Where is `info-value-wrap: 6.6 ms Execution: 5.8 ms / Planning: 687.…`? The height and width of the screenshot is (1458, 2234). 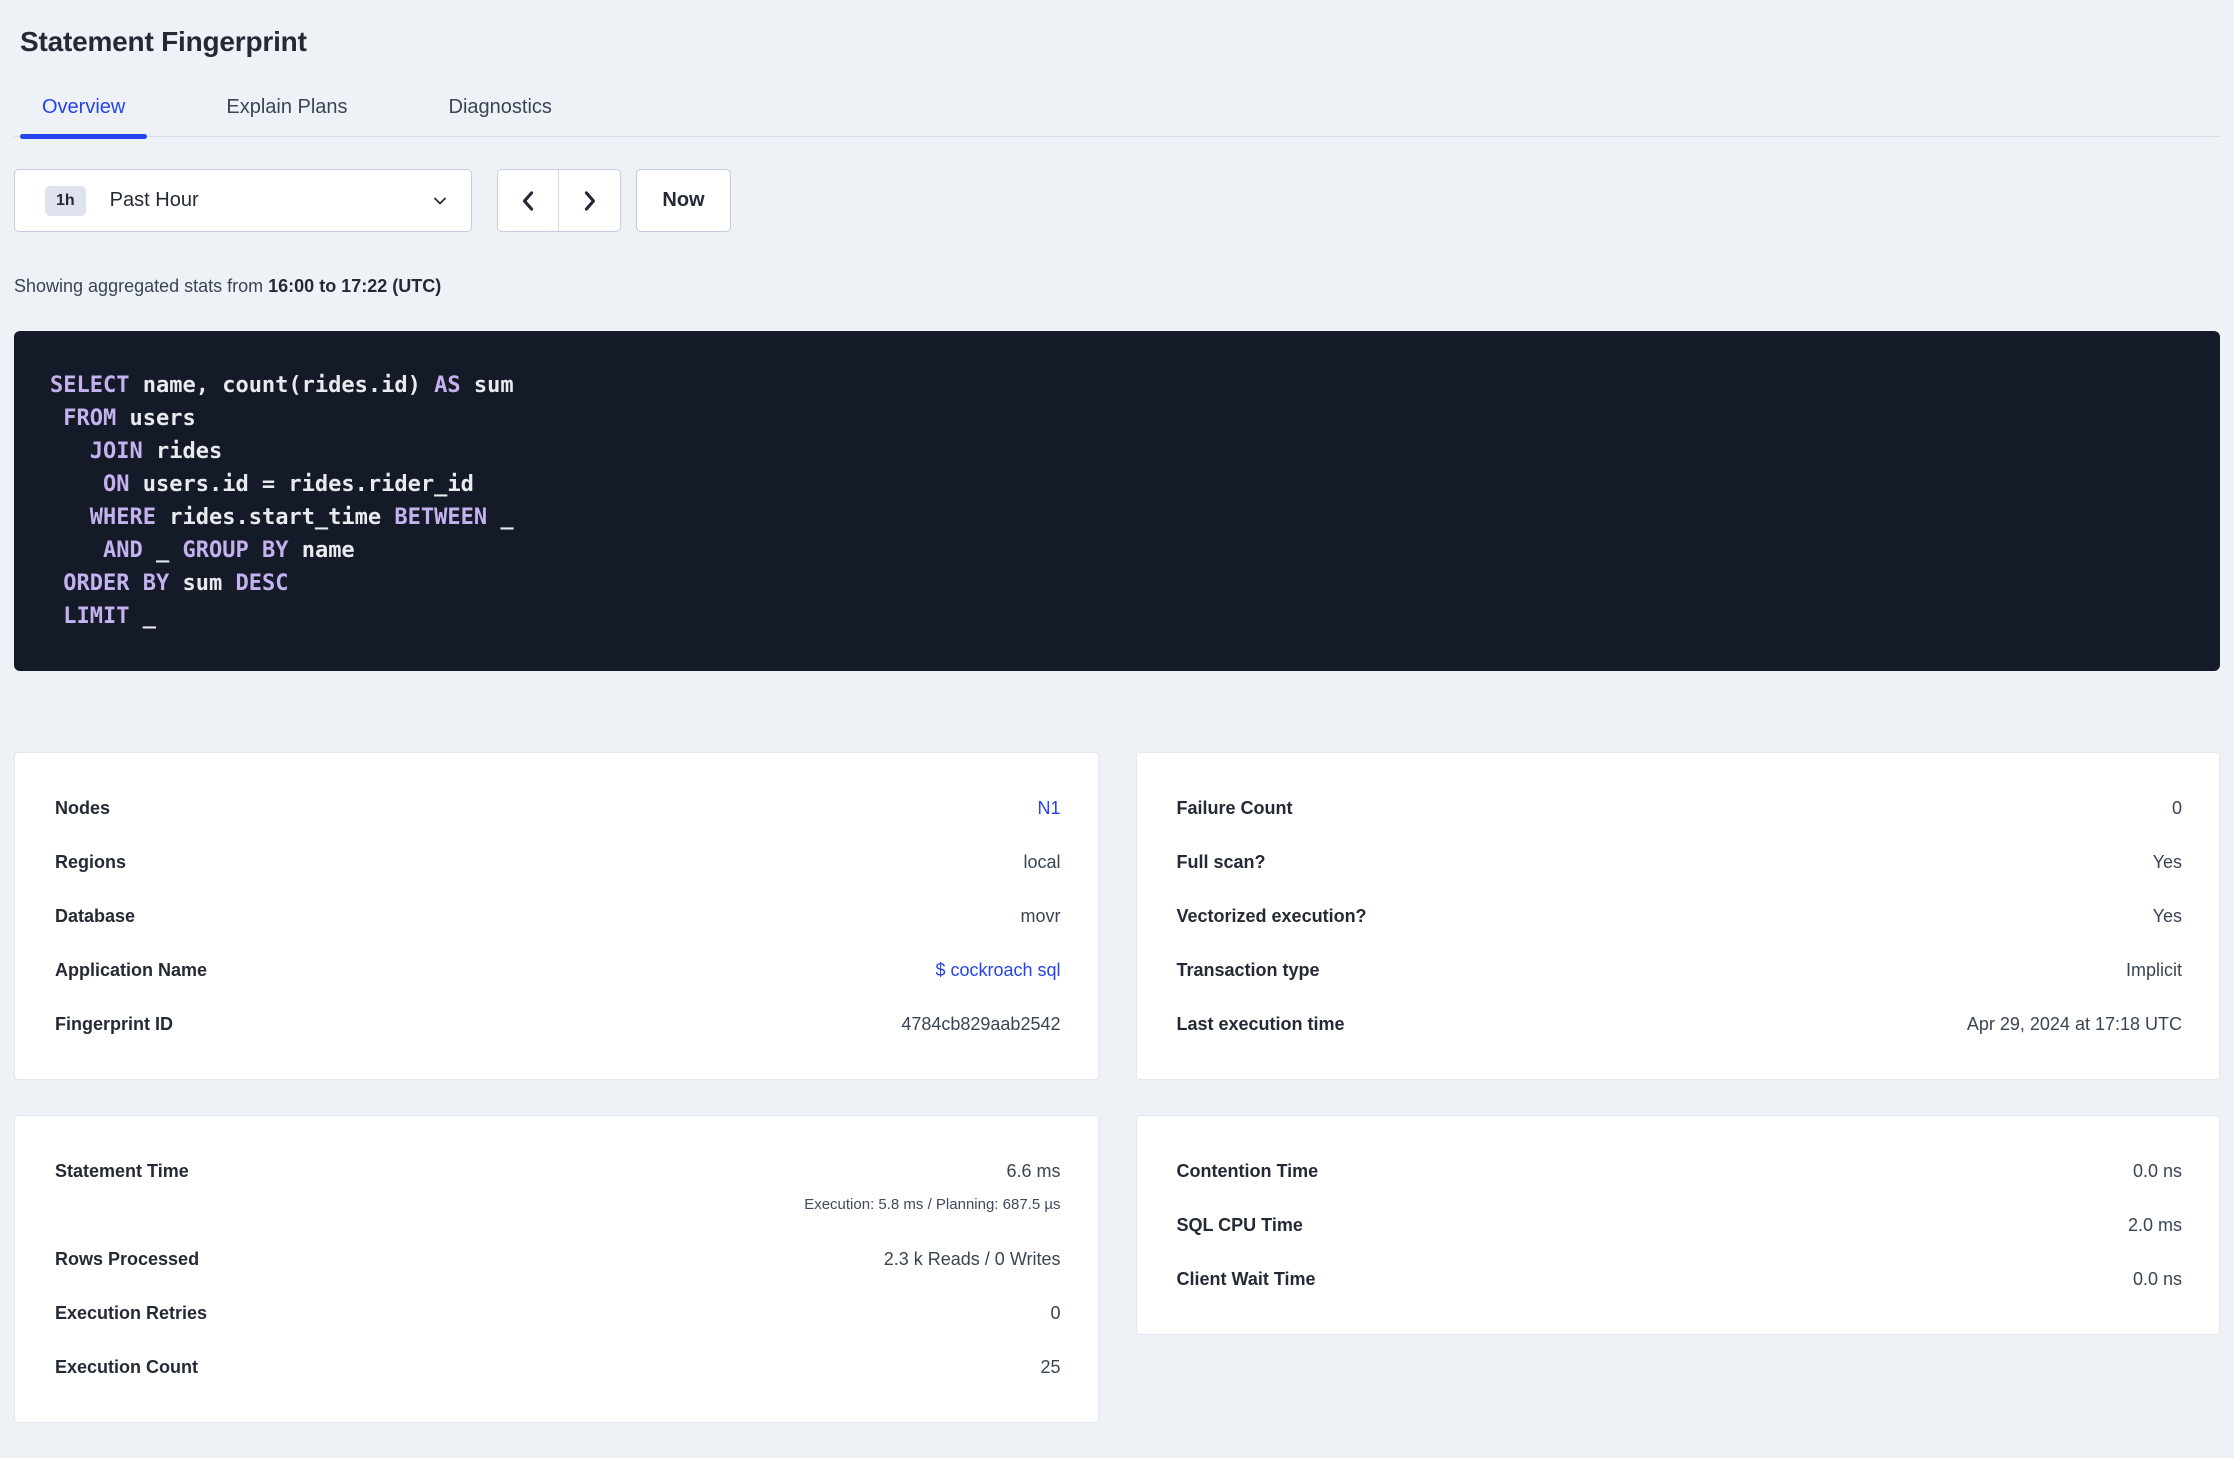 info-value-wrap: 6.6 ms Execution: 5.8 ms / Planning: 687.… is located at coordinates (932, 1188).